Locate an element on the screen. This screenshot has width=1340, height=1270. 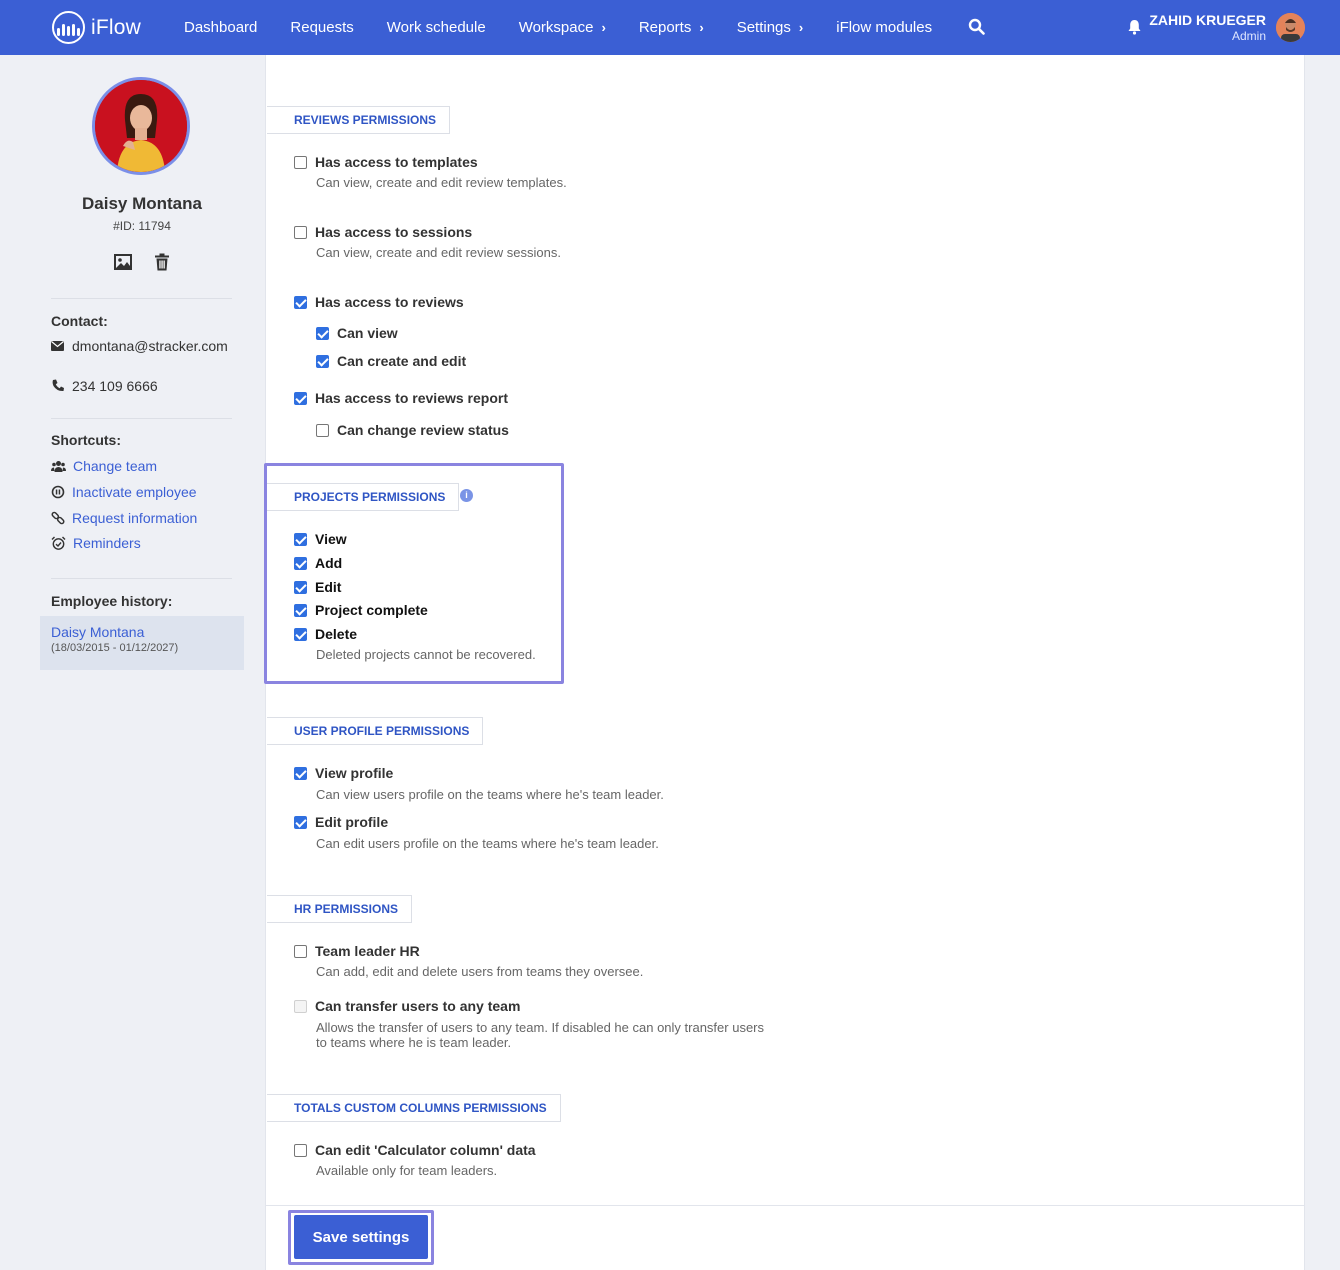
nav-iflow-modules: iFlow modules is located at coordinates (884, 27).